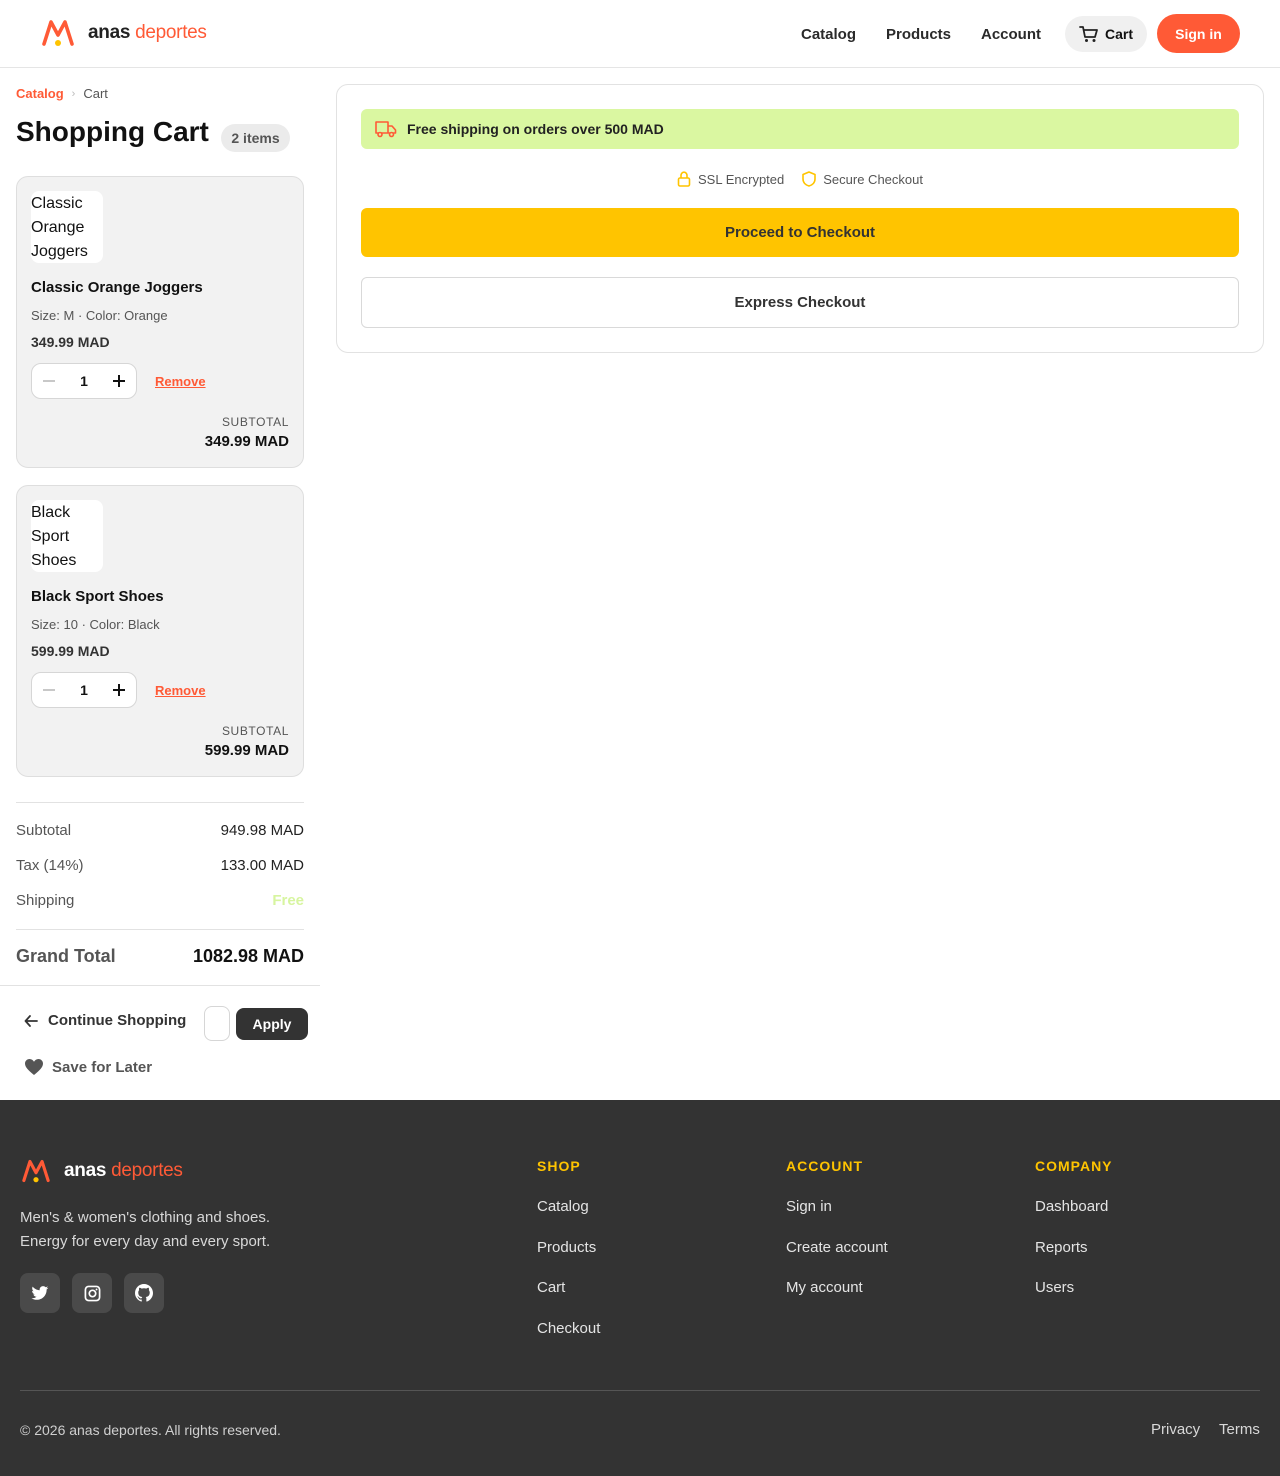 The image size is (1280, 1476). What do you see at coordinates (97, 596) in the screenshot?
I see `product-name: Black Sport Shoes` at bounding box center [97, 596].